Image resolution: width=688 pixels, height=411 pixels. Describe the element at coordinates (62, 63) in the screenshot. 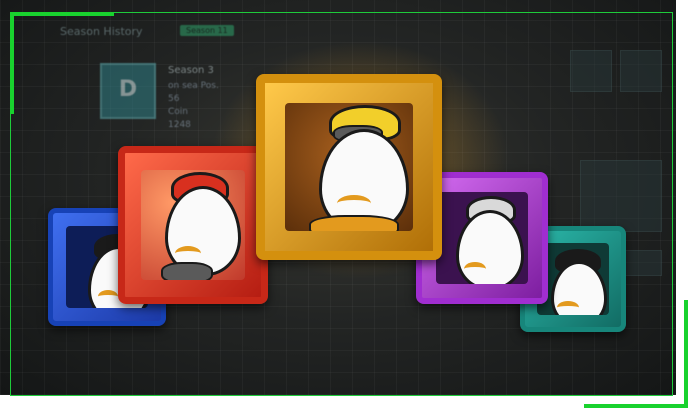

I see `top-left-corner-bracket` at that location.